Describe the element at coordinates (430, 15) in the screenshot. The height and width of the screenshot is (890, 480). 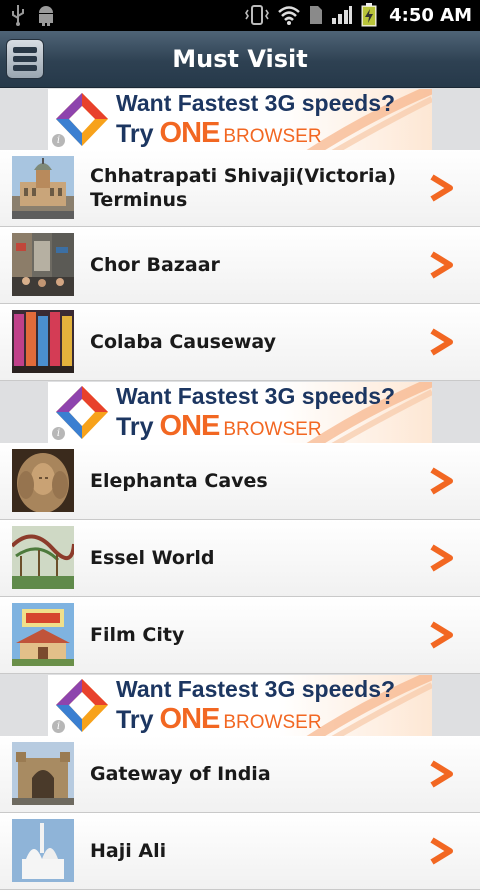
I see `clock: 4:50 AM` at that location.